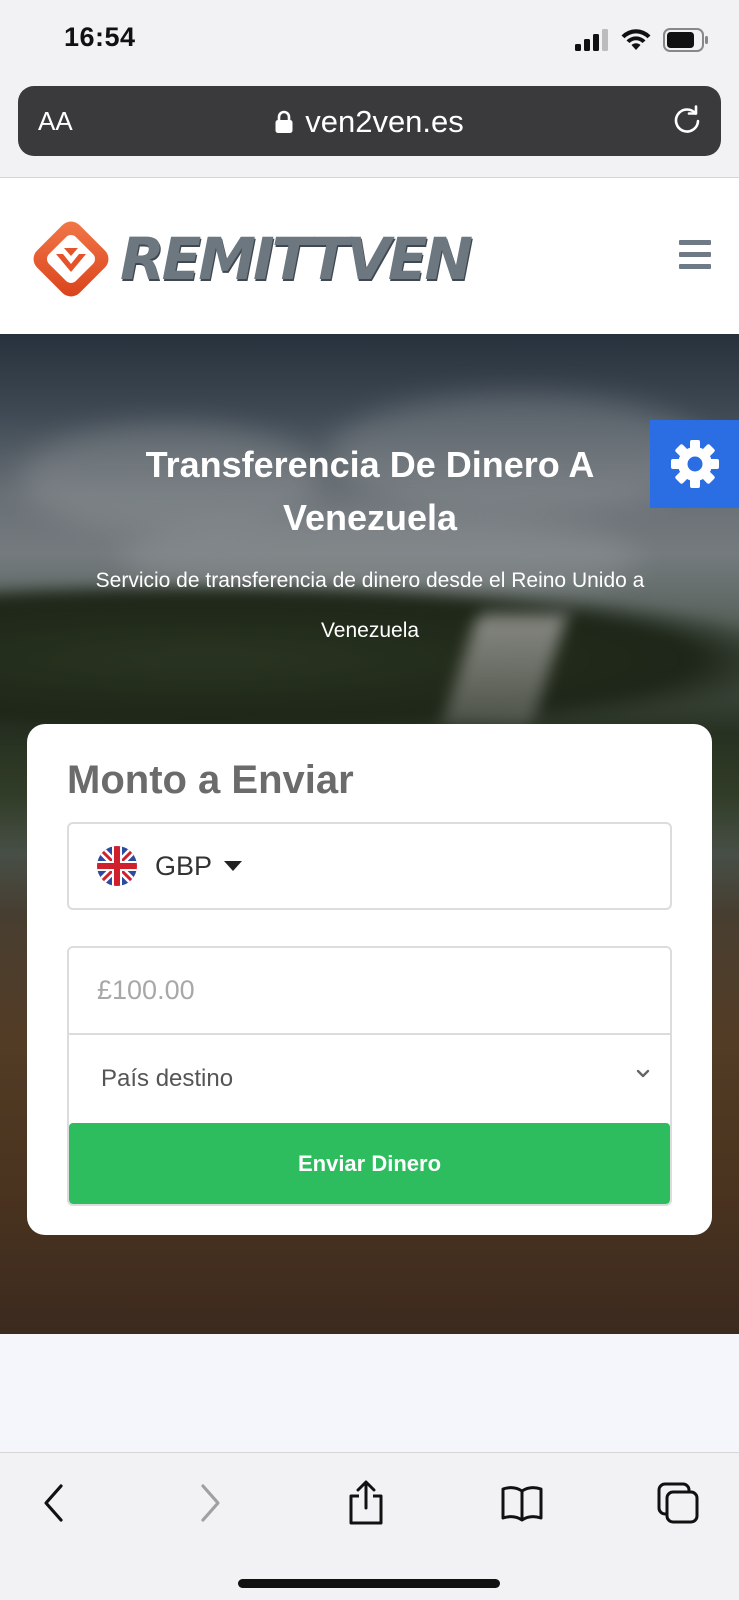  I want to click on url-text: ven2ven.es, so click(384, 121).